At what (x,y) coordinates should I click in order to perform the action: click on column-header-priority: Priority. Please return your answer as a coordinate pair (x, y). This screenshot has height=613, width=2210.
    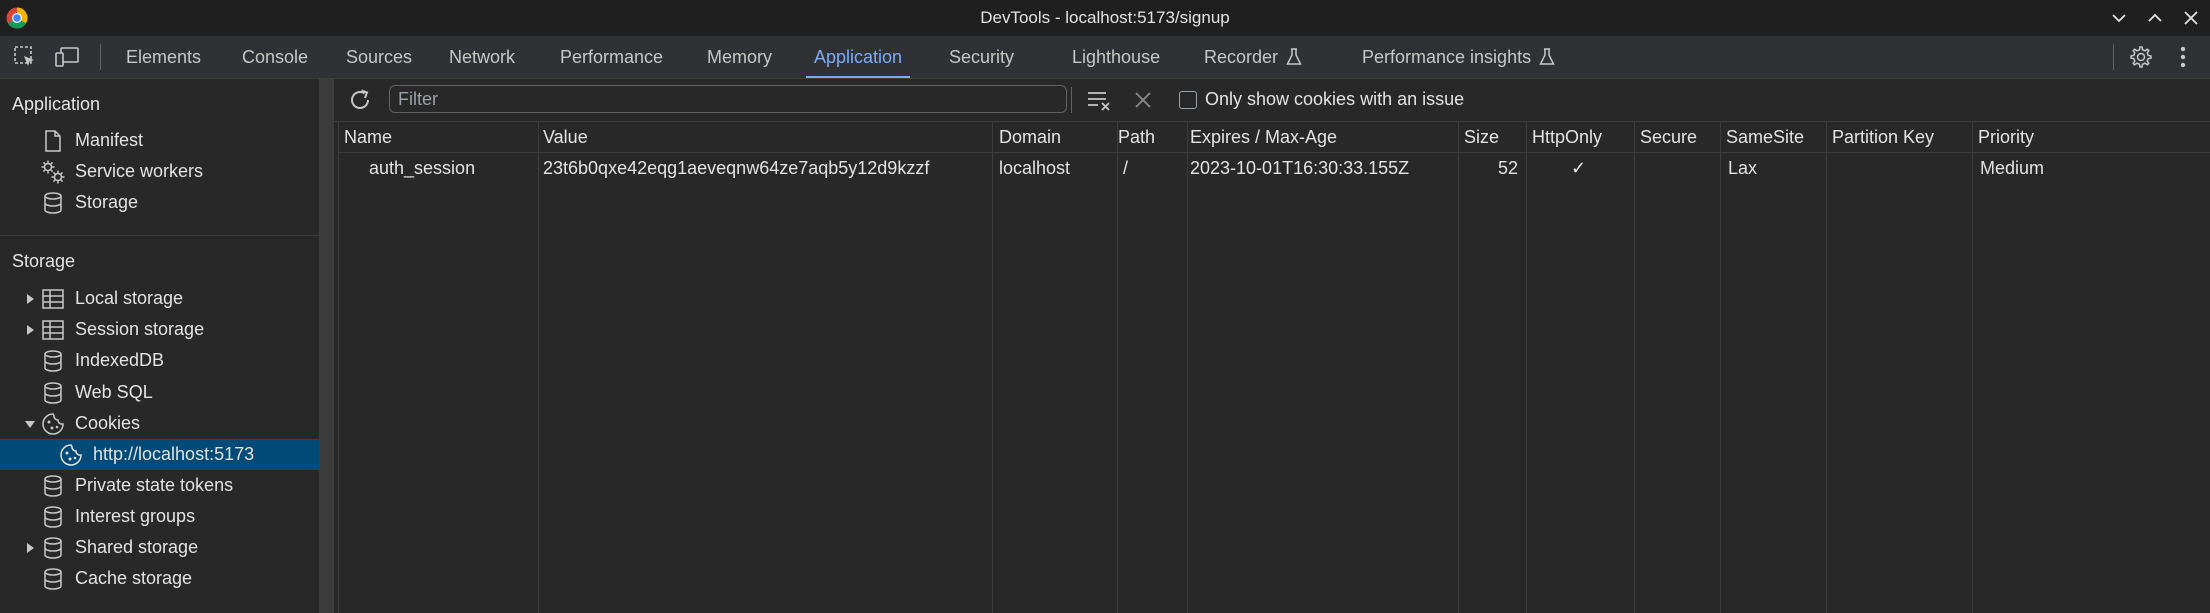
    Looking at the image, I should click on (2006, 137).